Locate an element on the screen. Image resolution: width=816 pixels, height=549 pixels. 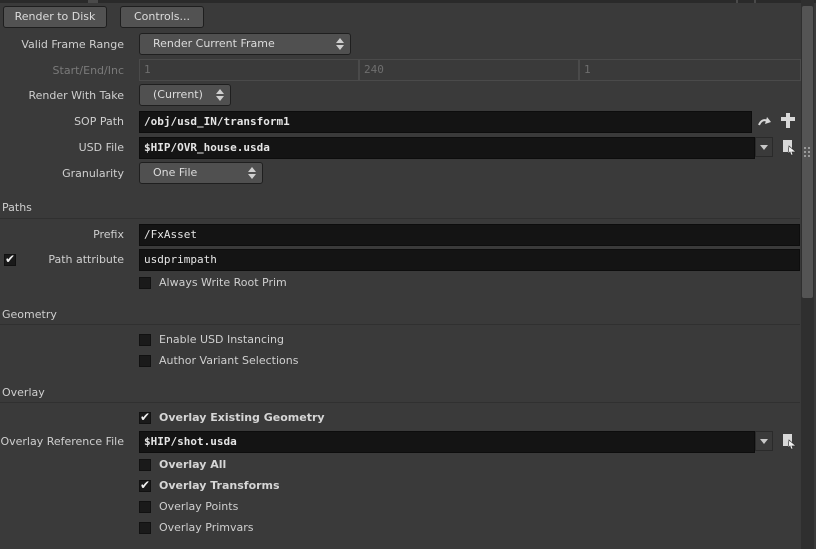
resize-grip-icon is located at coordinates (808, 152).